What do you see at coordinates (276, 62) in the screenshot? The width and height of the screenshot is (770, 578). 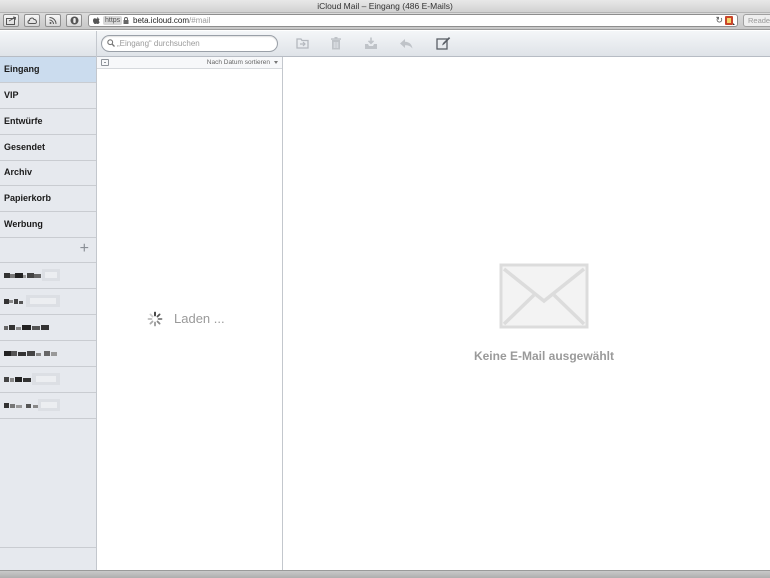 I see `chevron-down-icon` at bounding box center [276, 62].